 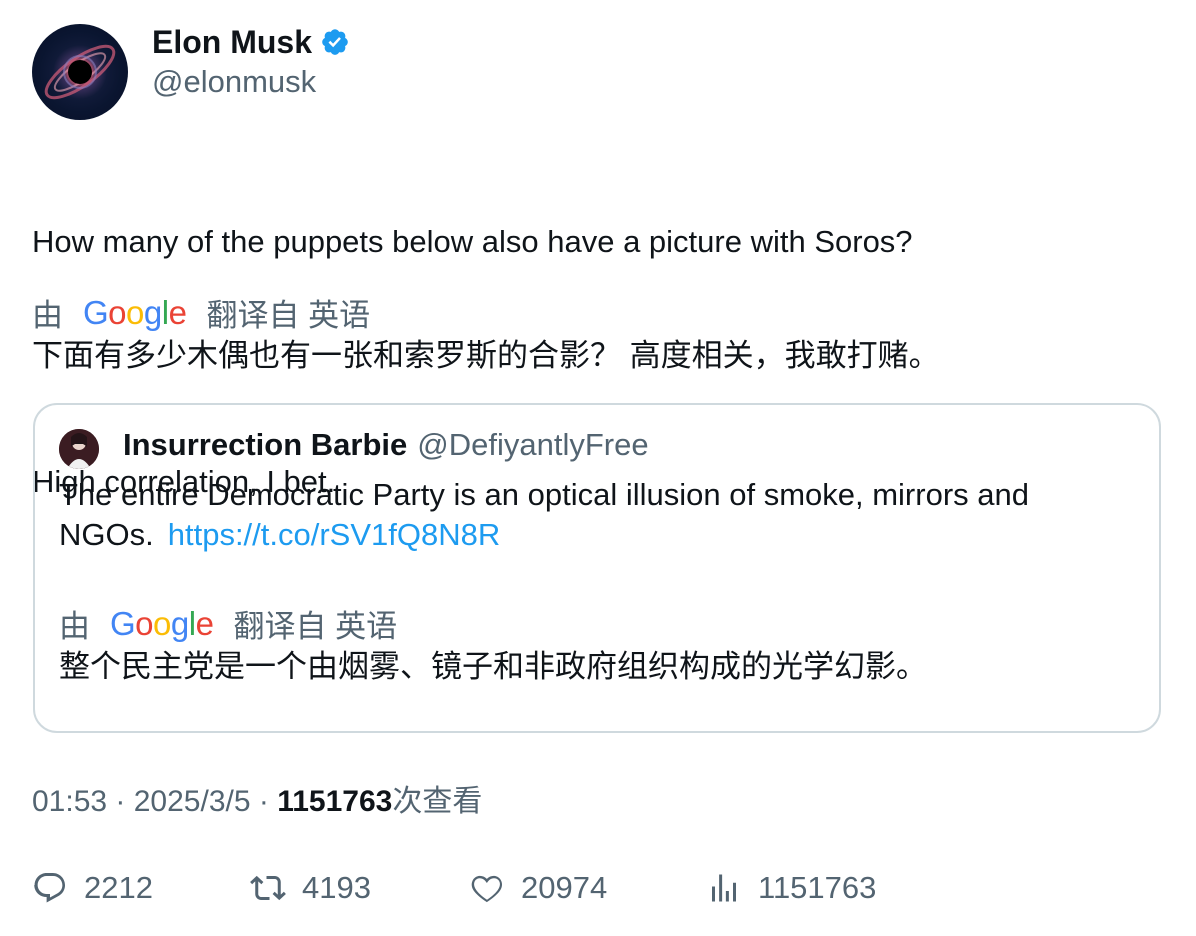 I want to click on translation-prefix: 由, so click(x=47, y=315).